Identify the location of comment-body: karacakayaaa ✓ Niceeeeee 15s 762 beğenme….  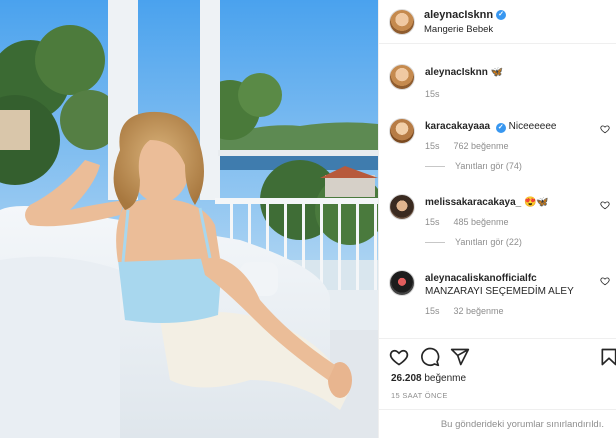
(510, 145).